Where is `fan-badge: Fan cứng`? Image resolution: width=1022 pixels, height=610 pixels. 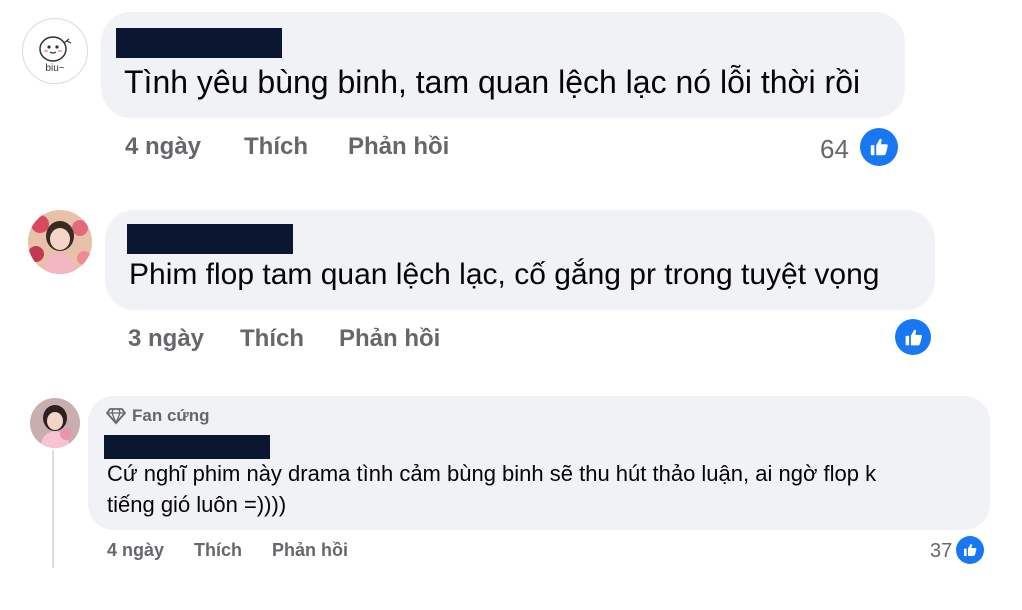
fan-badge: Fan cứng is located at coordinates (157, 416).